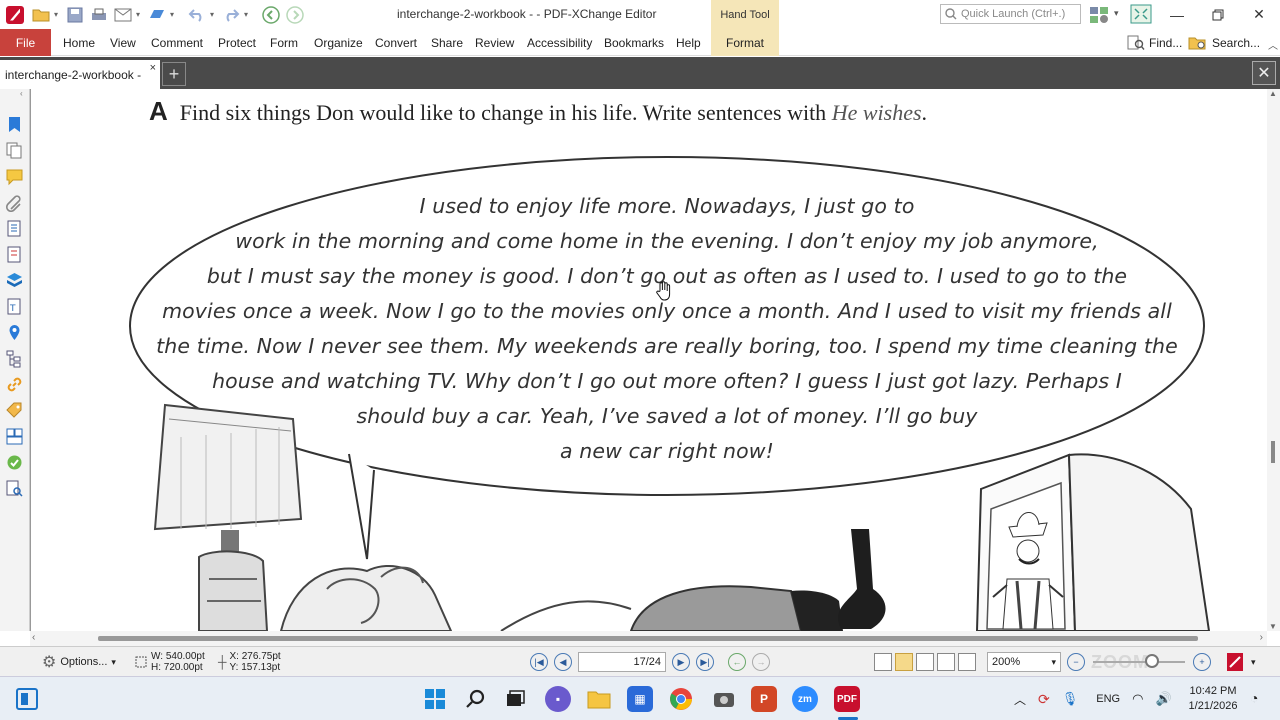 Image resolution: width=1280 pixels, height=720 pixels. Describe the element at coordinates (14, 384) in the screenshot. I see `links-icon` at that location.